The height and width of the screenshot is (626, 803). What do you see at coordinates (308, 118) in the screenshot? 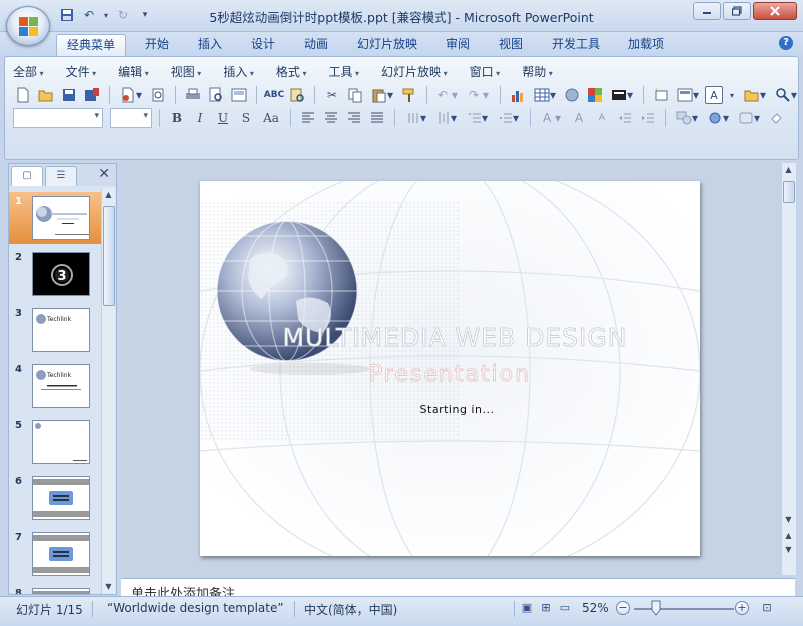
I see `align-left-icon` at bounding box center [308, 118].